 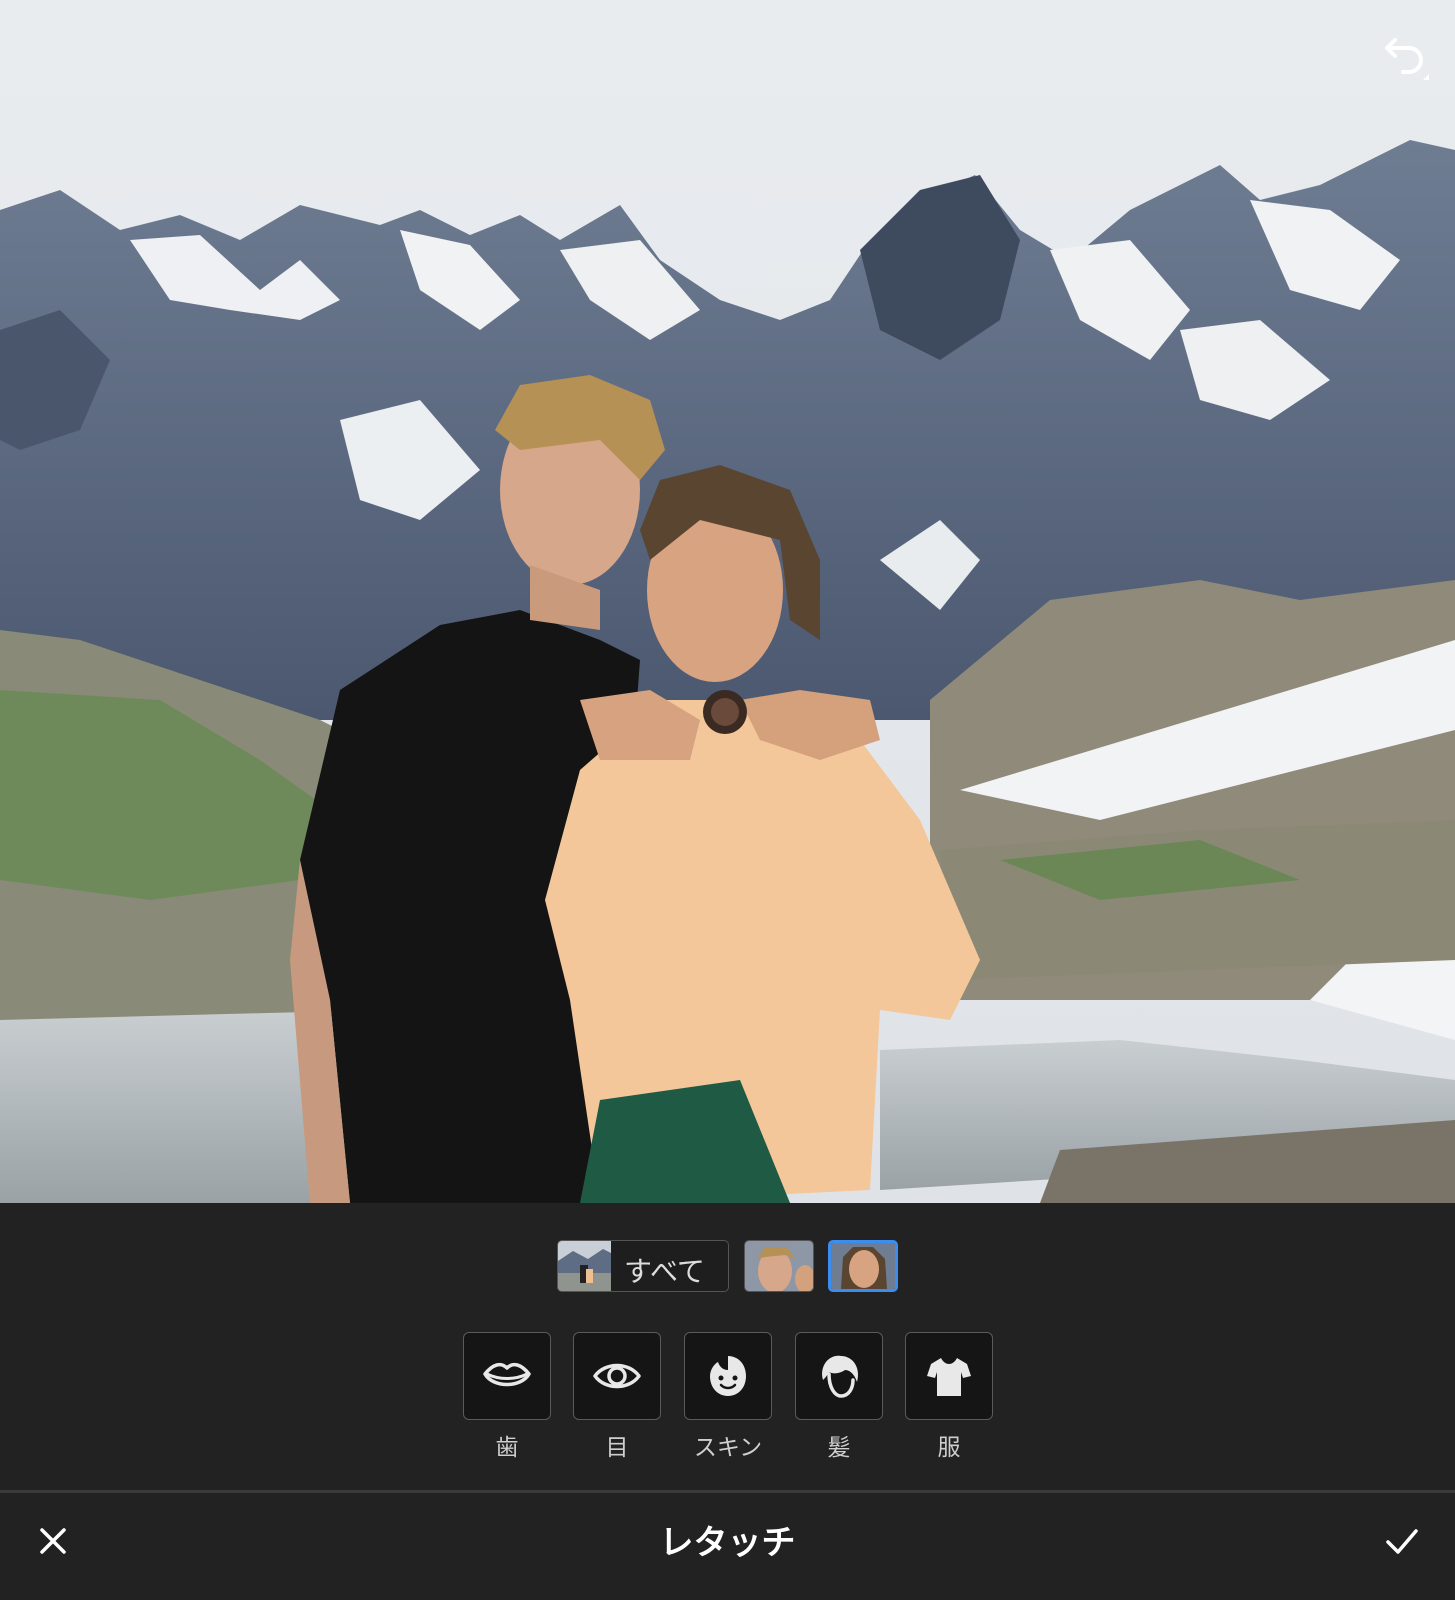 What do you see at coordinates (1407, 59) in the screenshot?
I see `undo-icon` at bounding box center [1407, 59].